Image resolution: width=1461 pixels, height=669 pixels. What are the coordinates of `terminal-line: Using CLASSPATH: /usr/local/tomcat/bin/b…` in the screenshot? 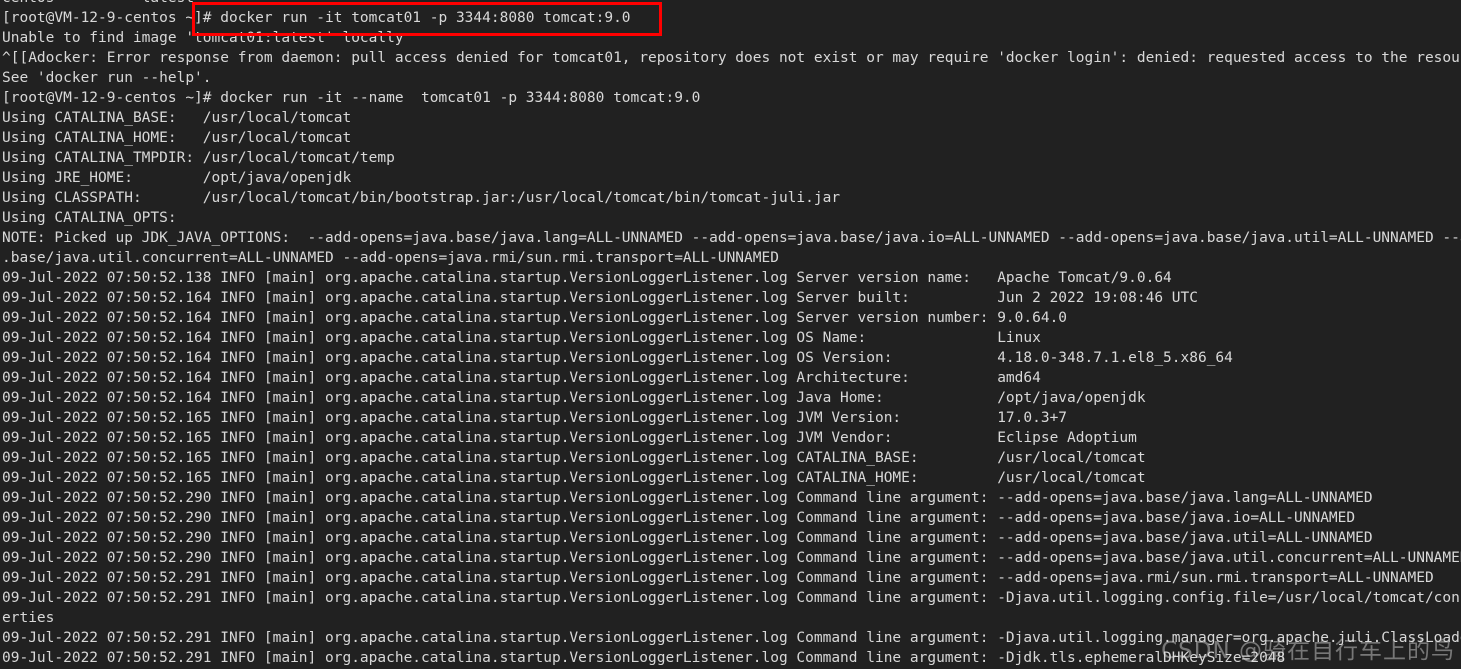 It's located at (421, 198).